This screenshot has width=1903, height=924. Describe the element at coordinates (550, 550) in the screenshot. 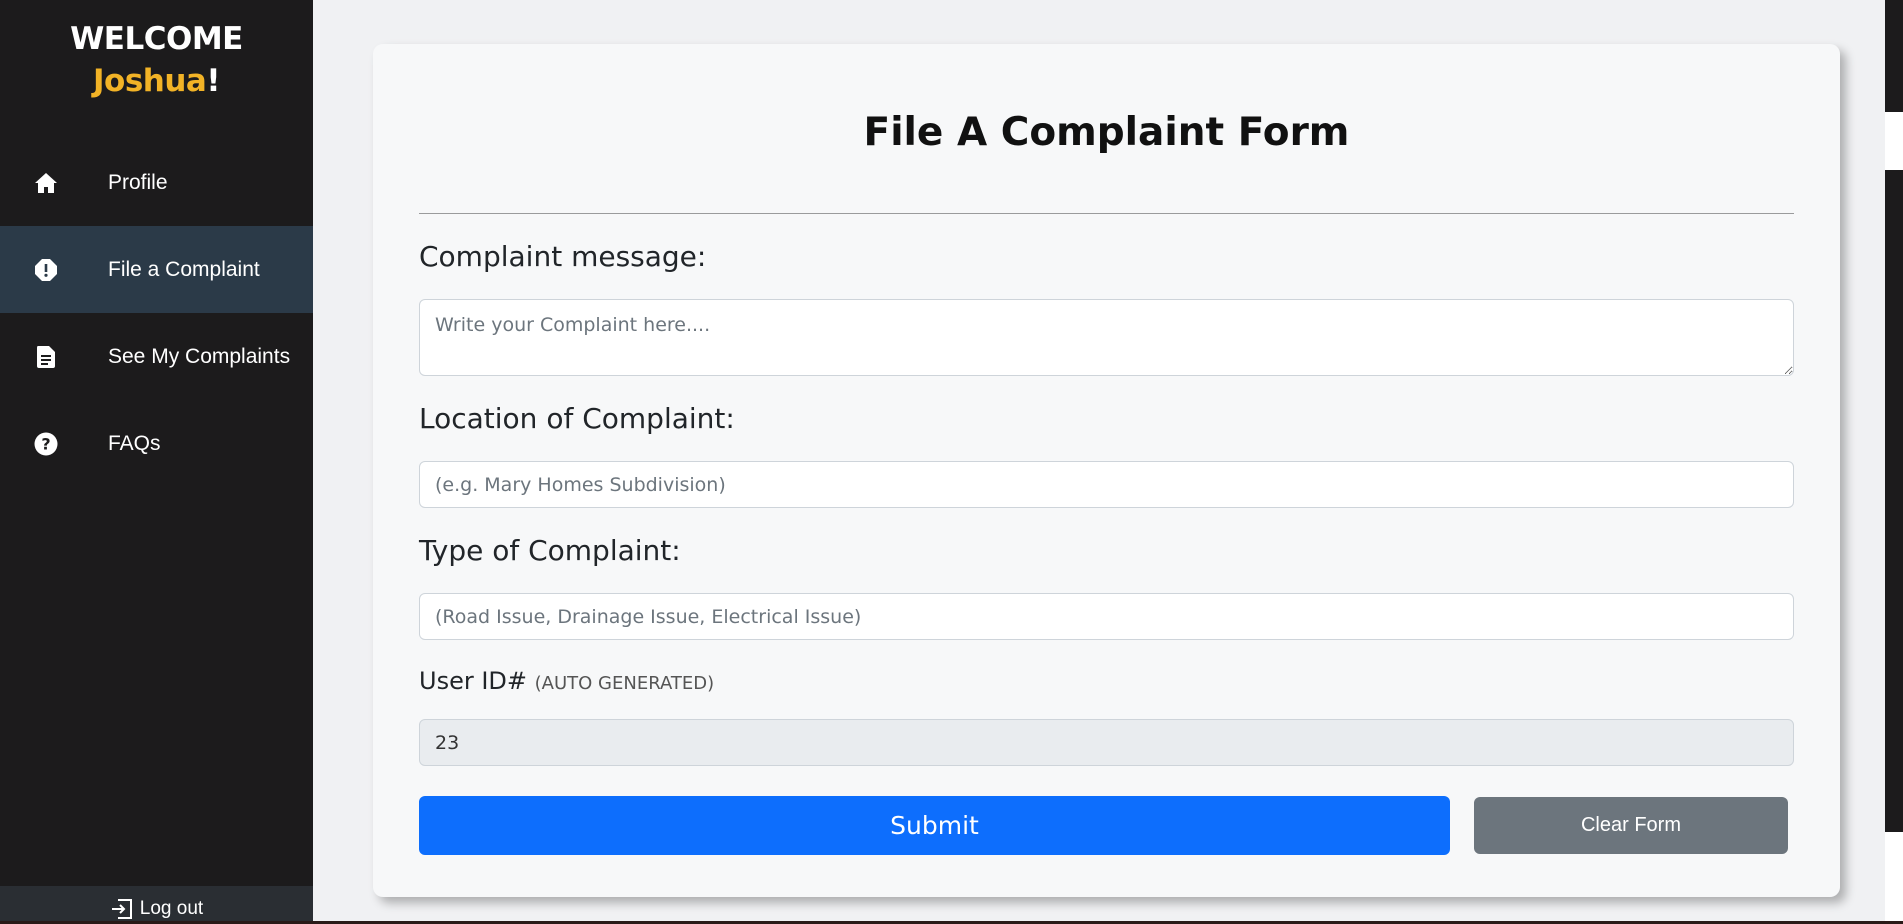

I see `complaint-type-label: Type of Complaint:` at that location.